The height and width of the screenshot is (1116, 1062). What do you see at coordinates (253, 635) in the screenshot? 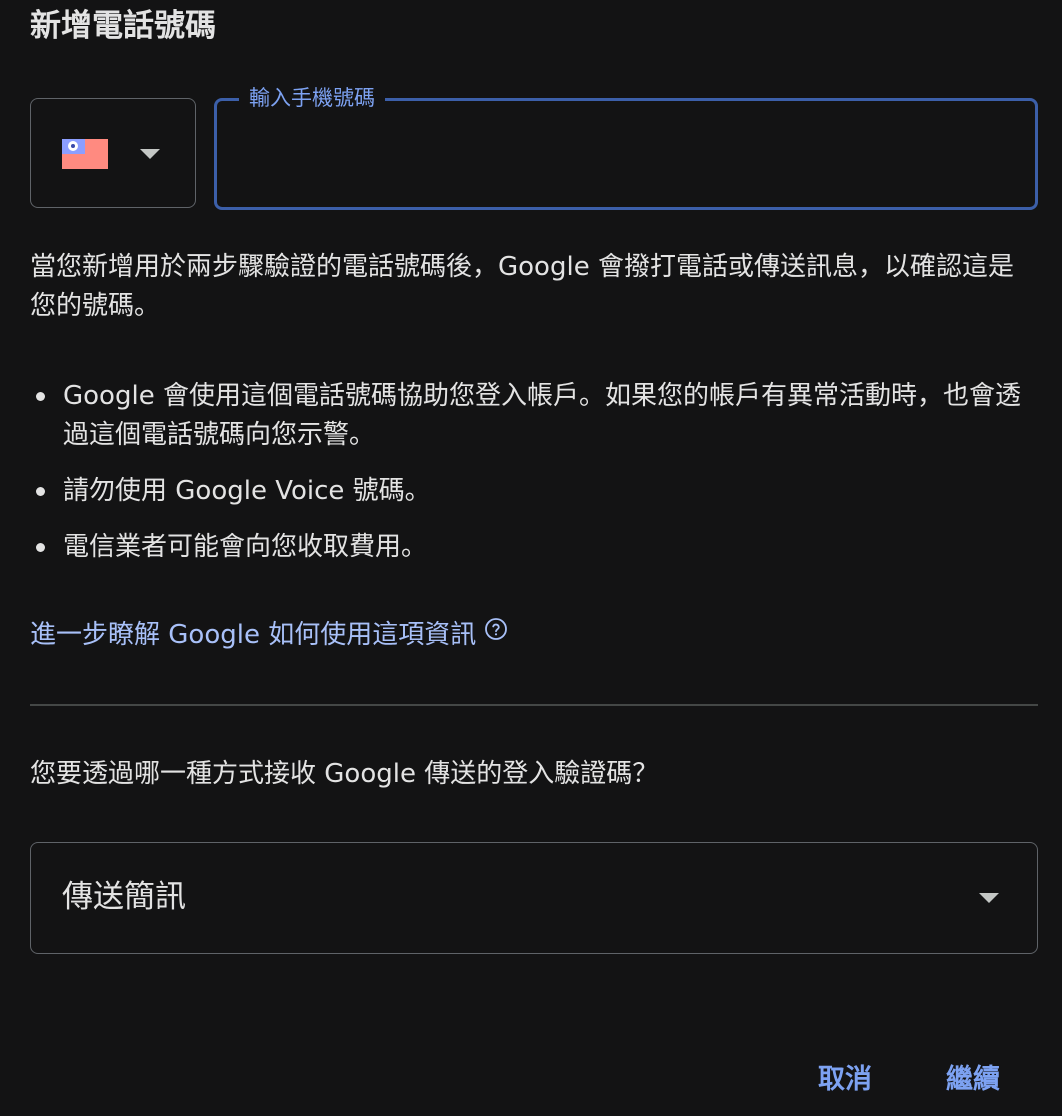
I see `learn-more-label: 進一步瞭解 Google 如何使用這項資訊` at bounding box center [253, 635].